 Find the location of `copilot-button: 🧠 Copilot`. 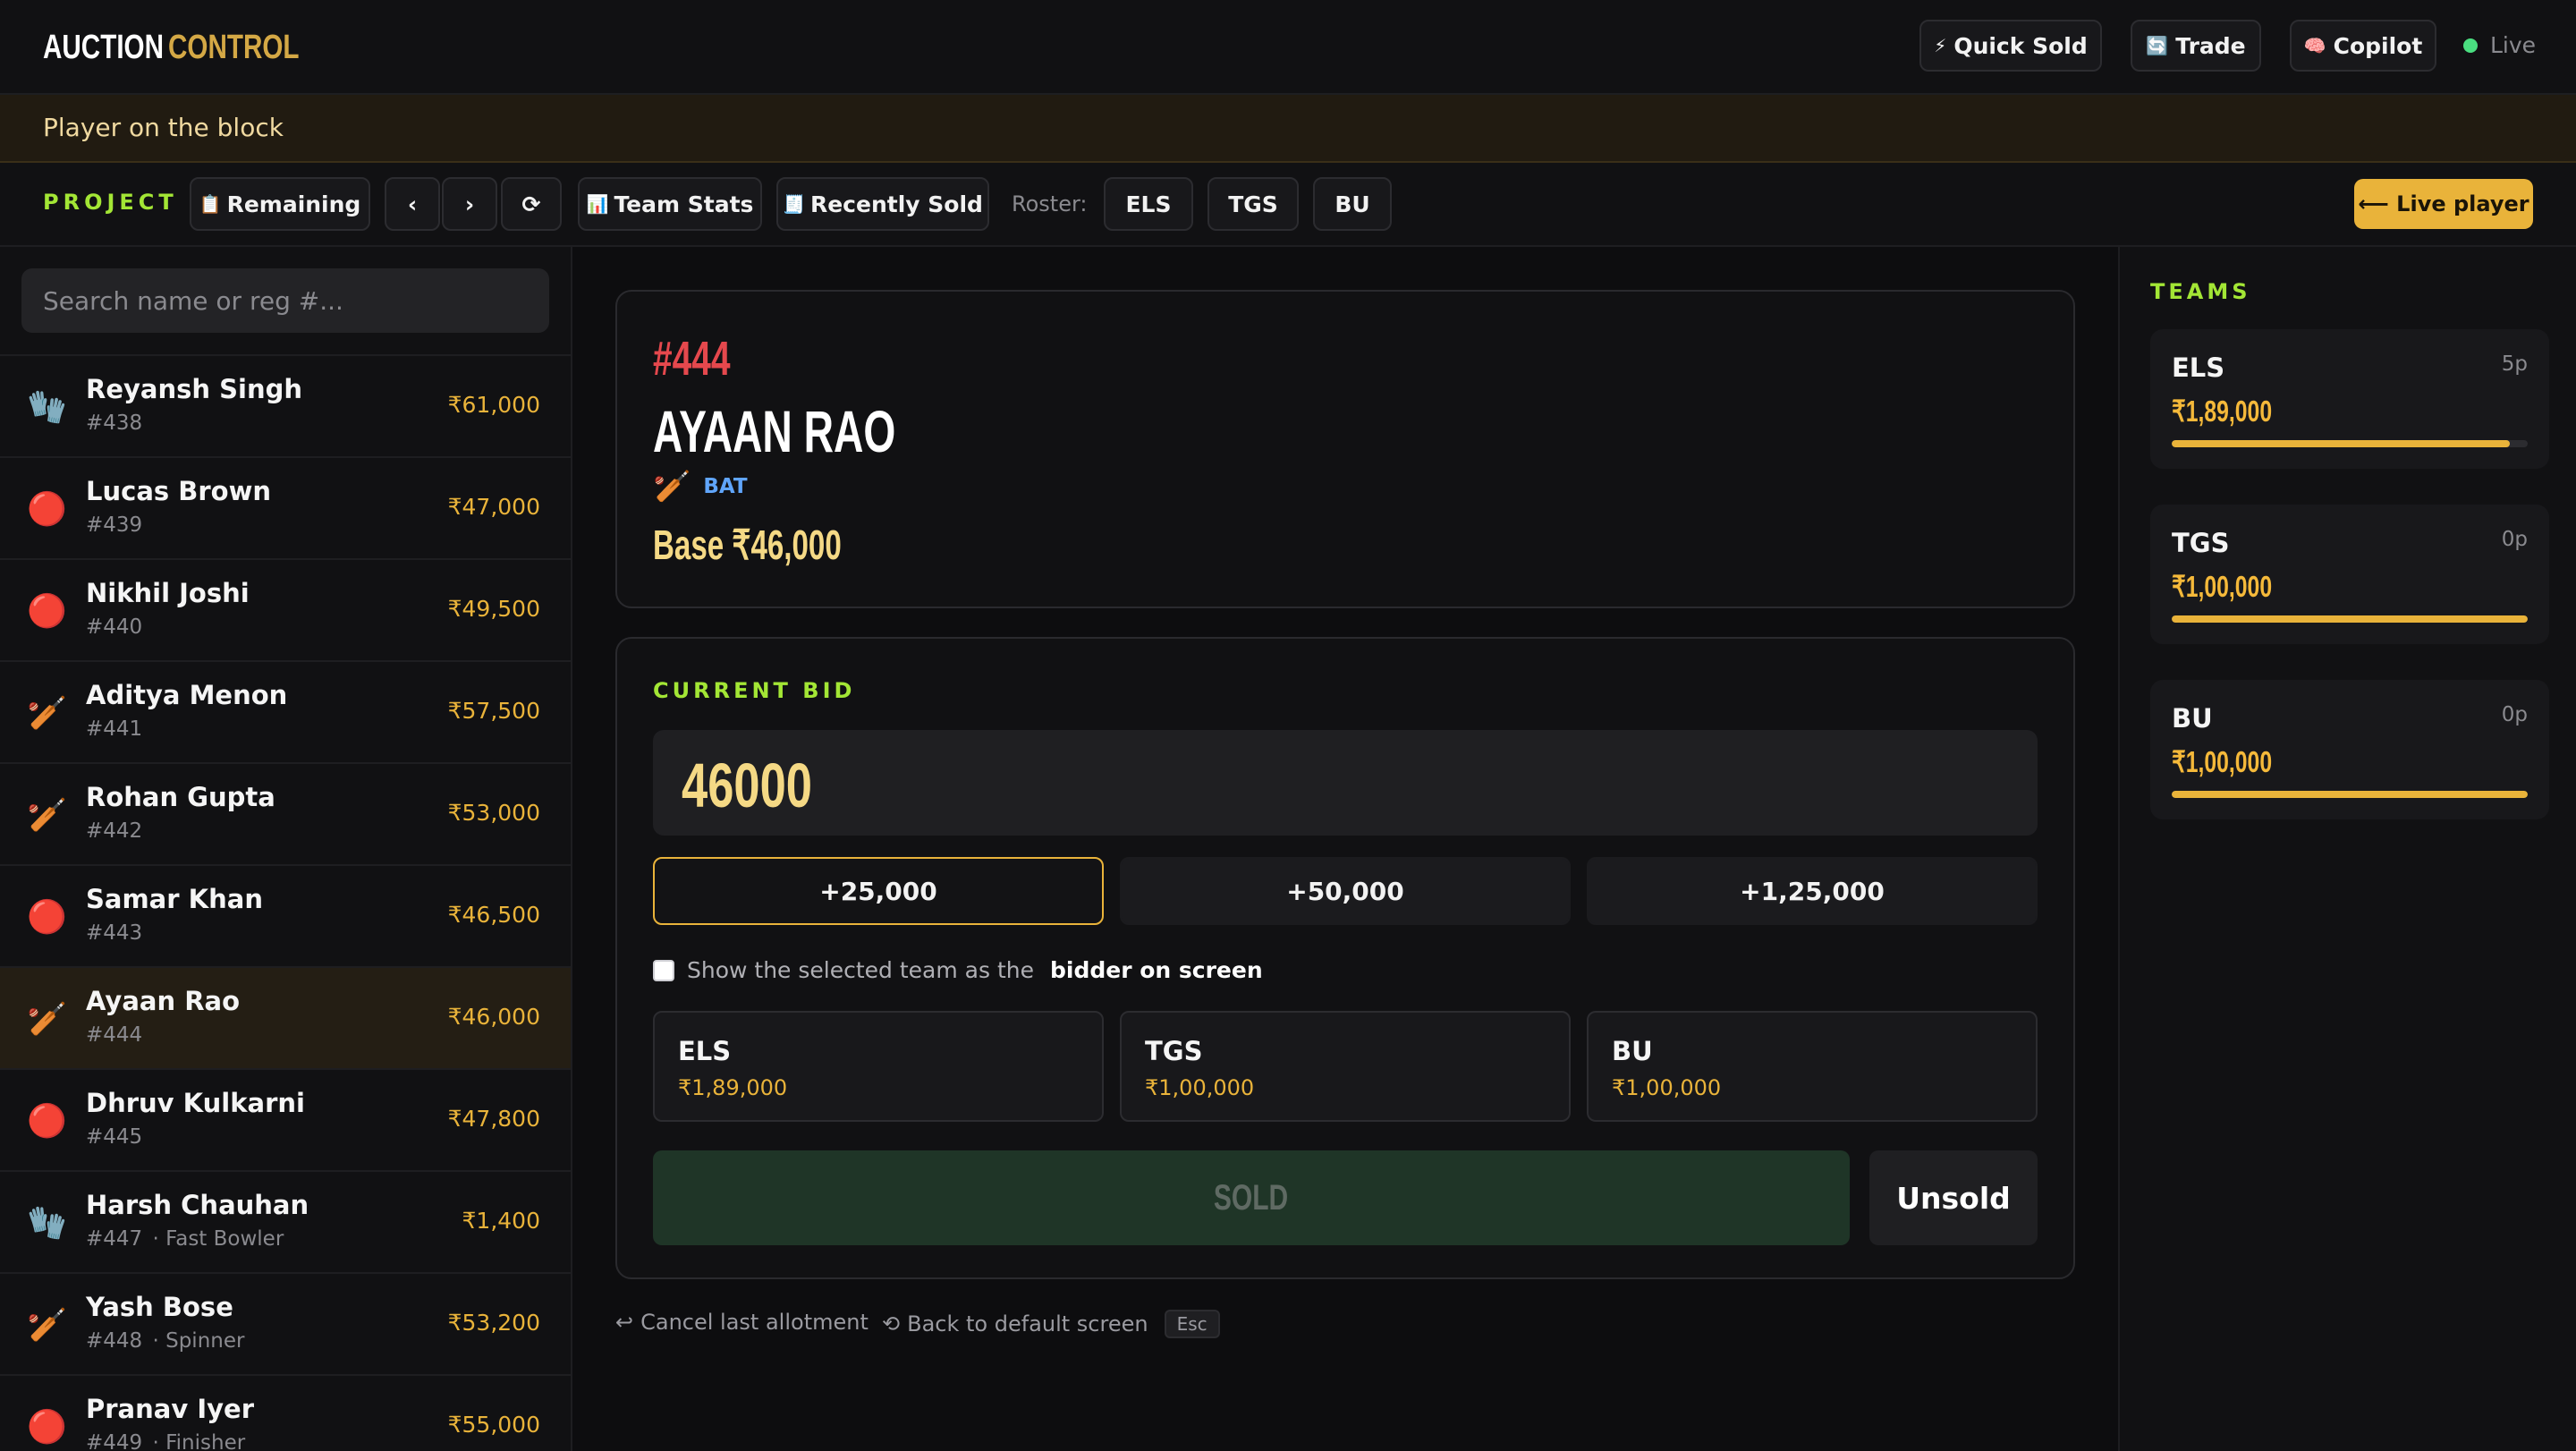

copilot-button: 🧠 Copilot is located at coordinates (2363, 46).